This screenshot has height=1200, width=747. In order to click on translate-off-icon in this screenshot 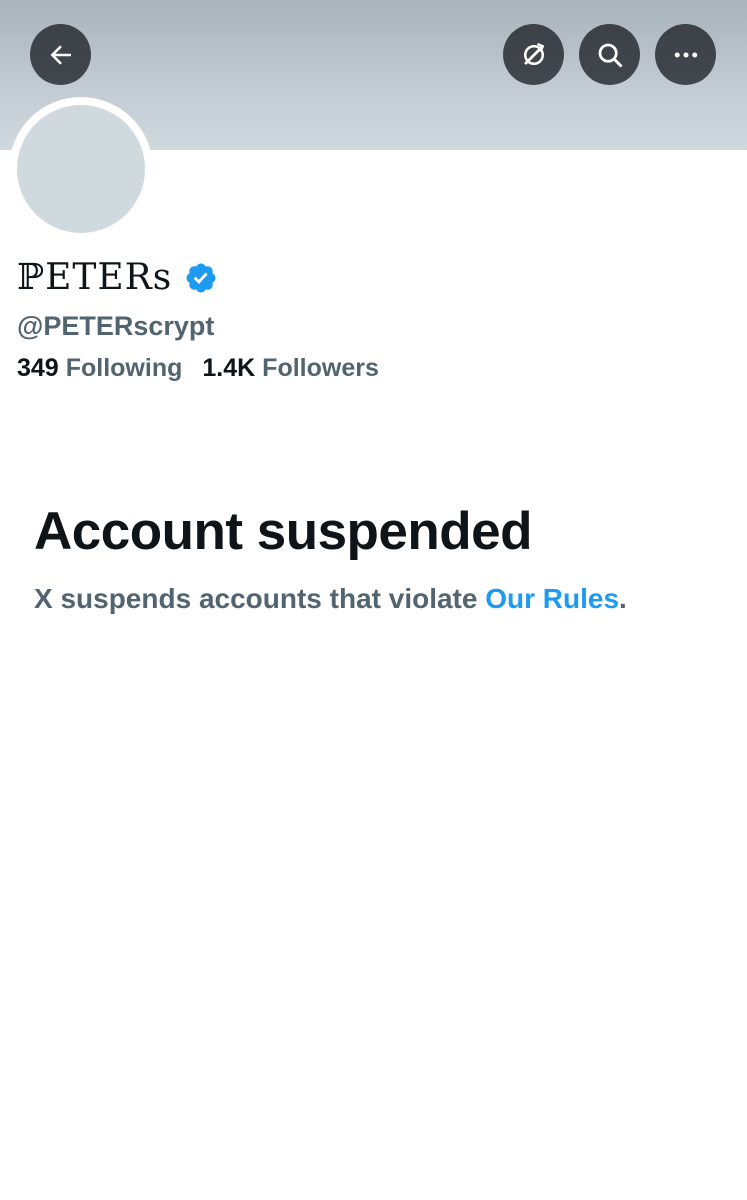, I will do `click(533, 53)`.